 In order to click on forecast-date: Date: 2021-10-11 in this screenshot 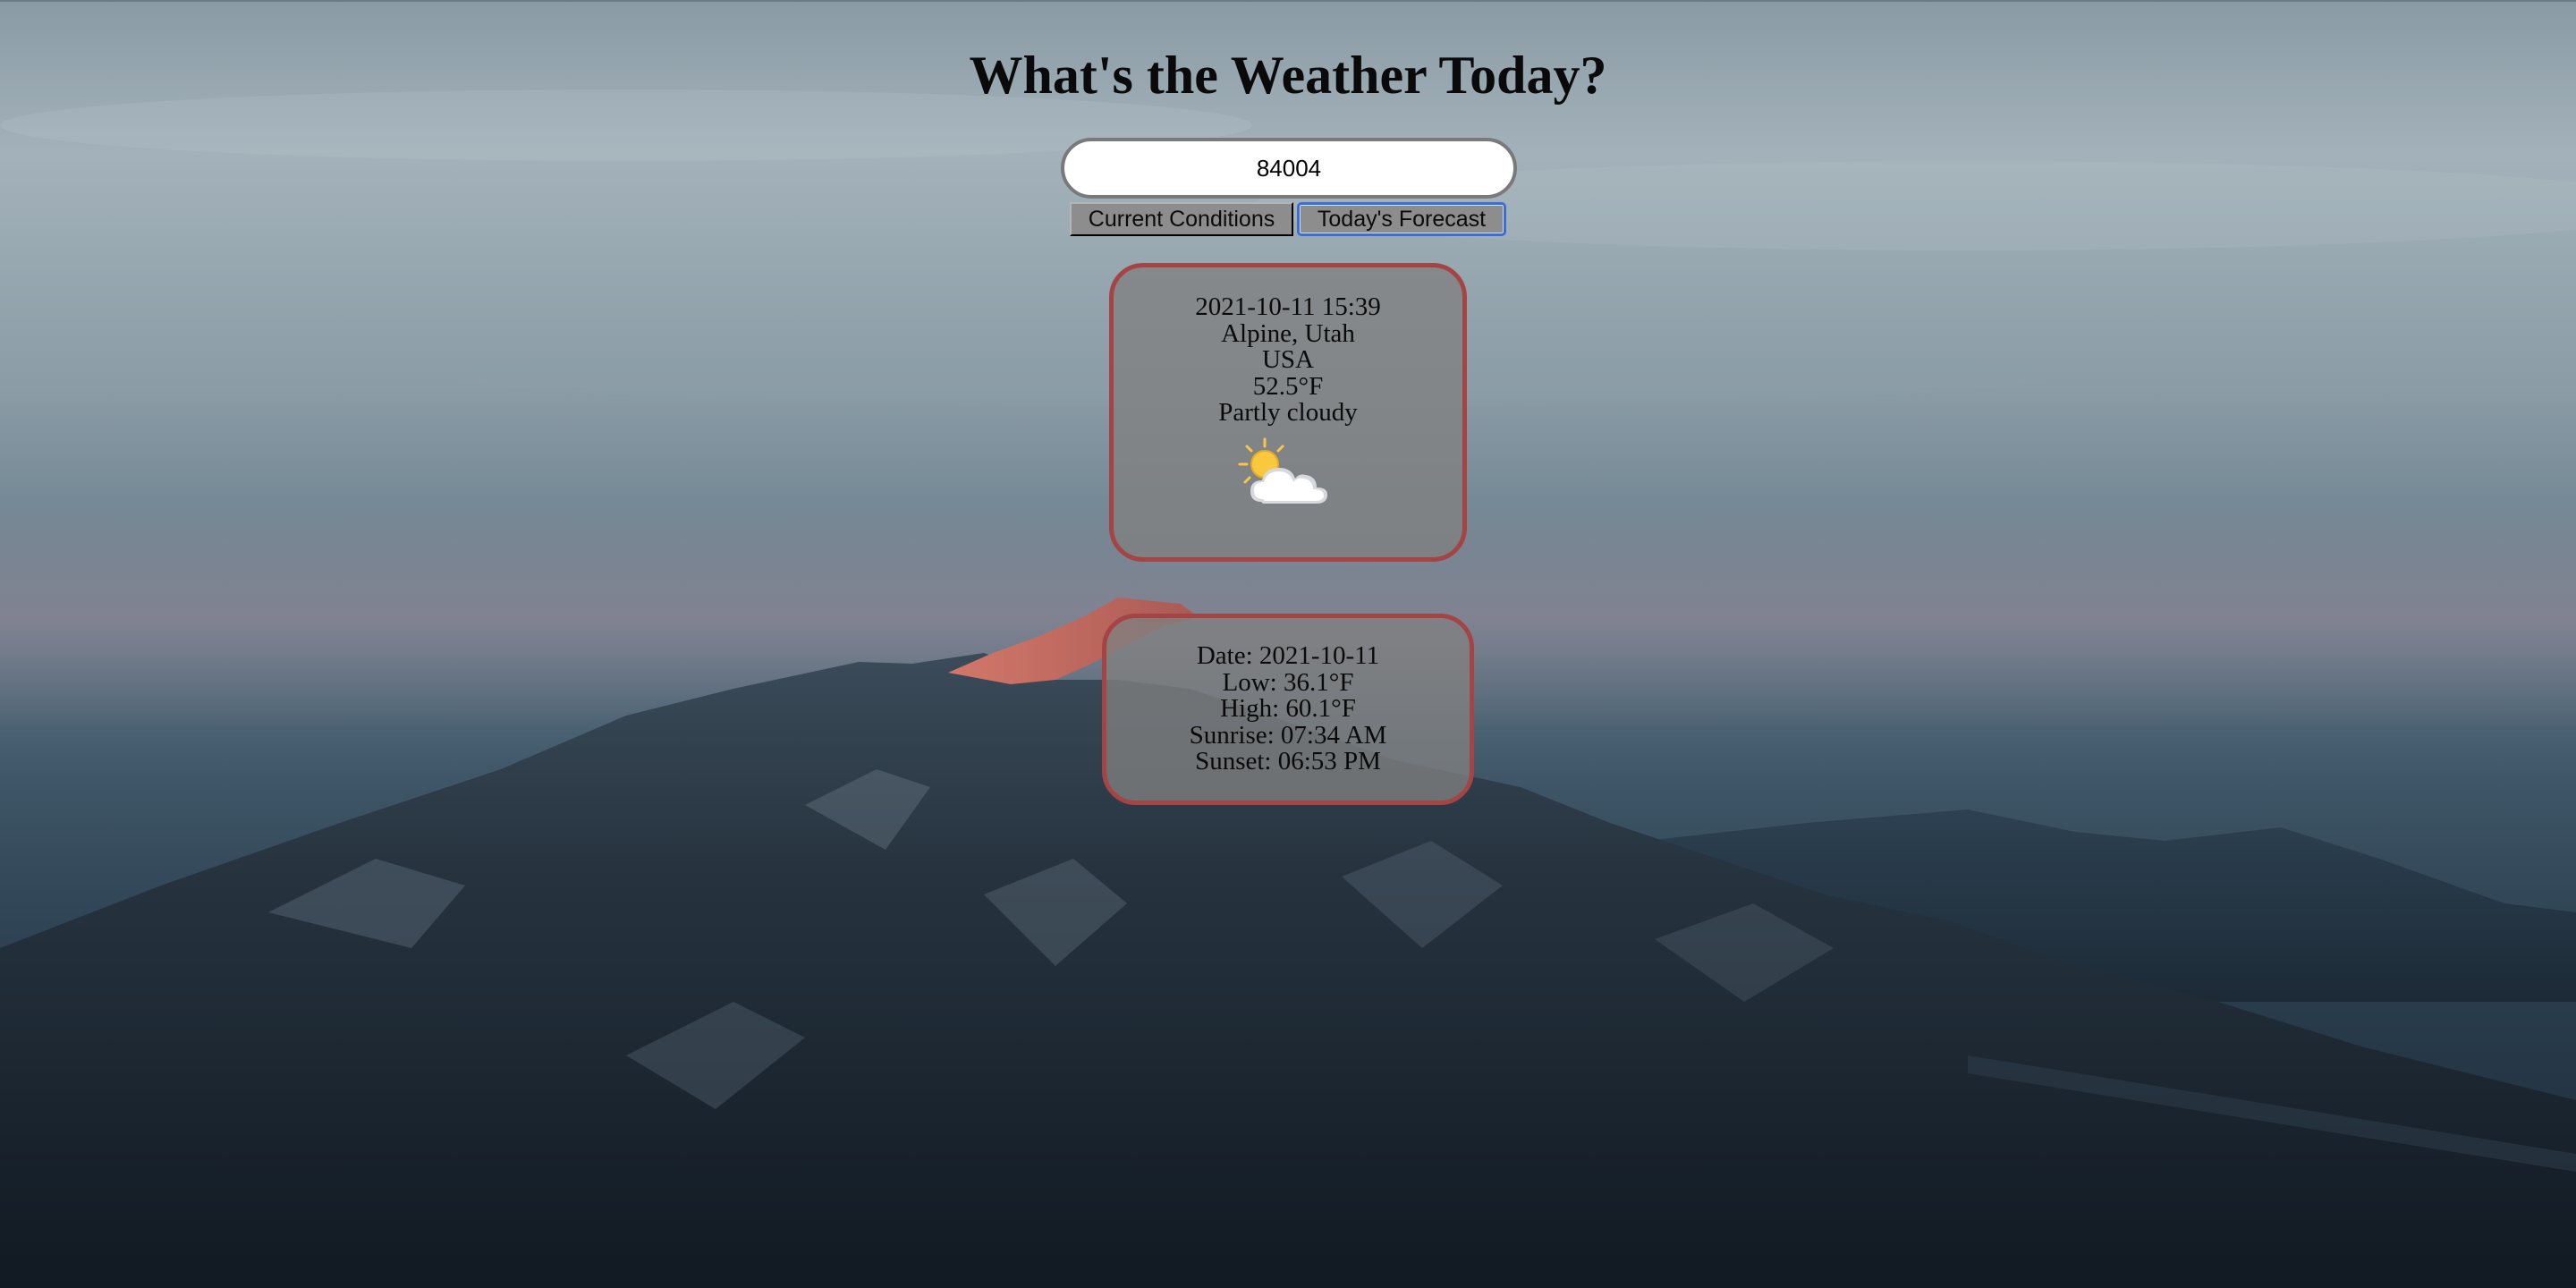, I will do `click(1288, 655)`.